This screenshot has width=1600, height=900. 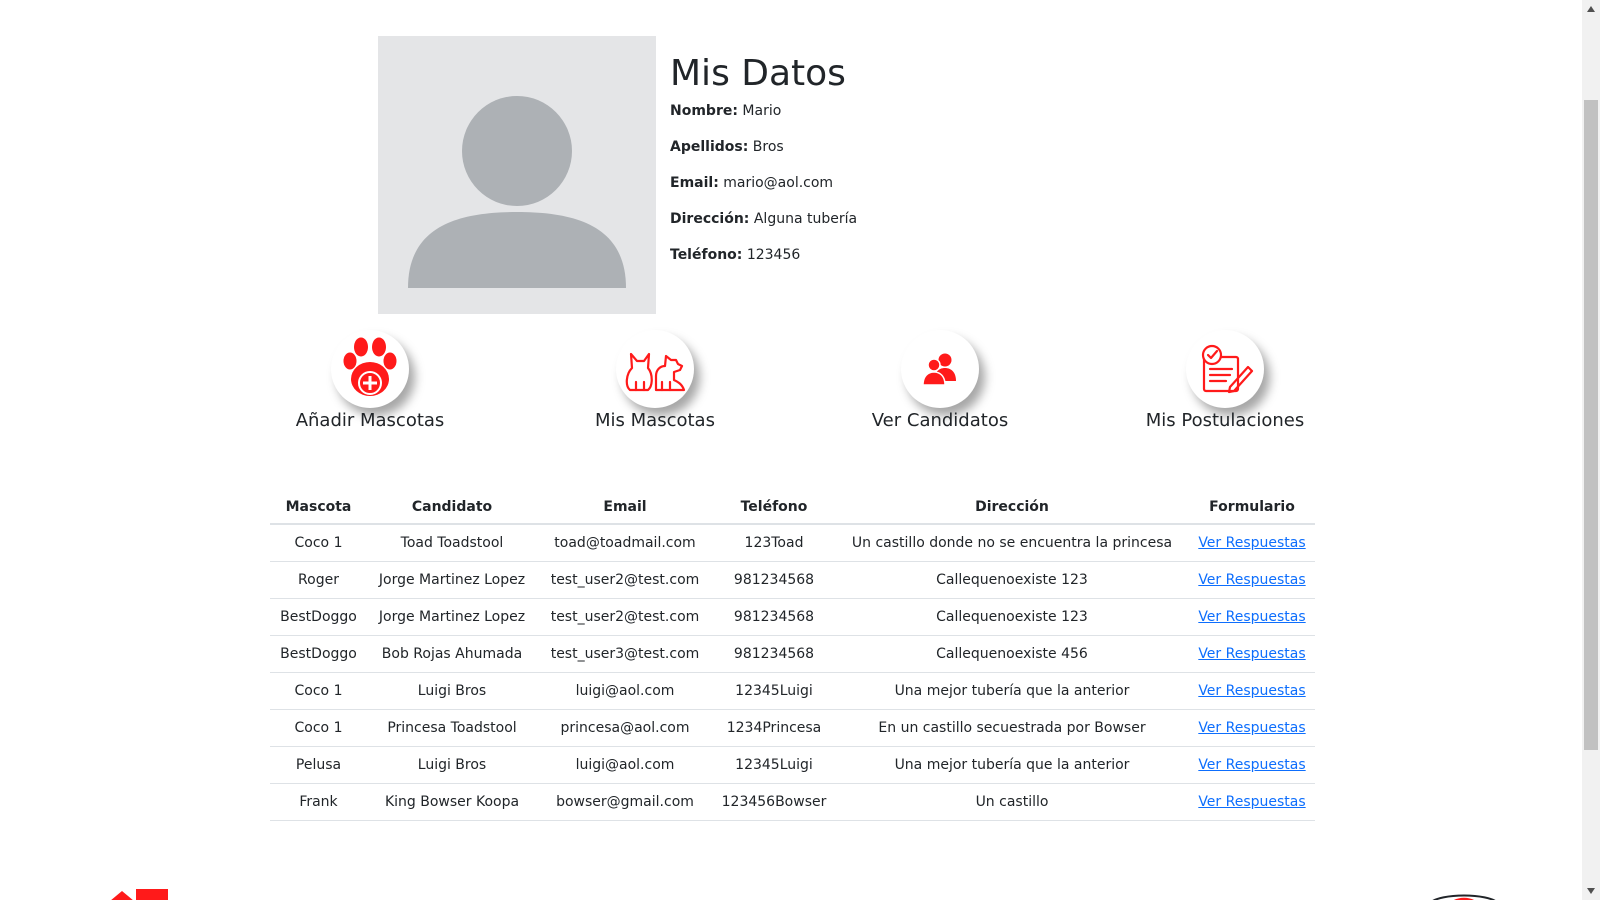 I want to click on cell-direccion: Un castillo, so click(x=1012, y=802).